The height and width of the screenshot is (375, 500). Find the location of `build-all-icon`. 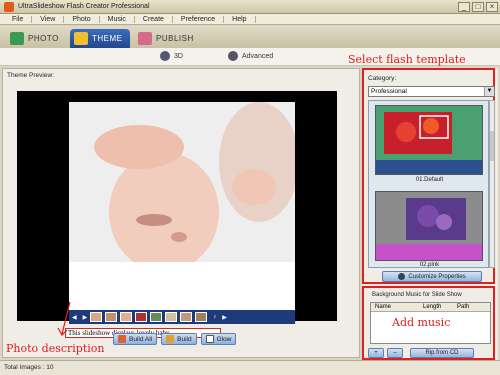

build-all-icon is located at coordinates (122, 339).